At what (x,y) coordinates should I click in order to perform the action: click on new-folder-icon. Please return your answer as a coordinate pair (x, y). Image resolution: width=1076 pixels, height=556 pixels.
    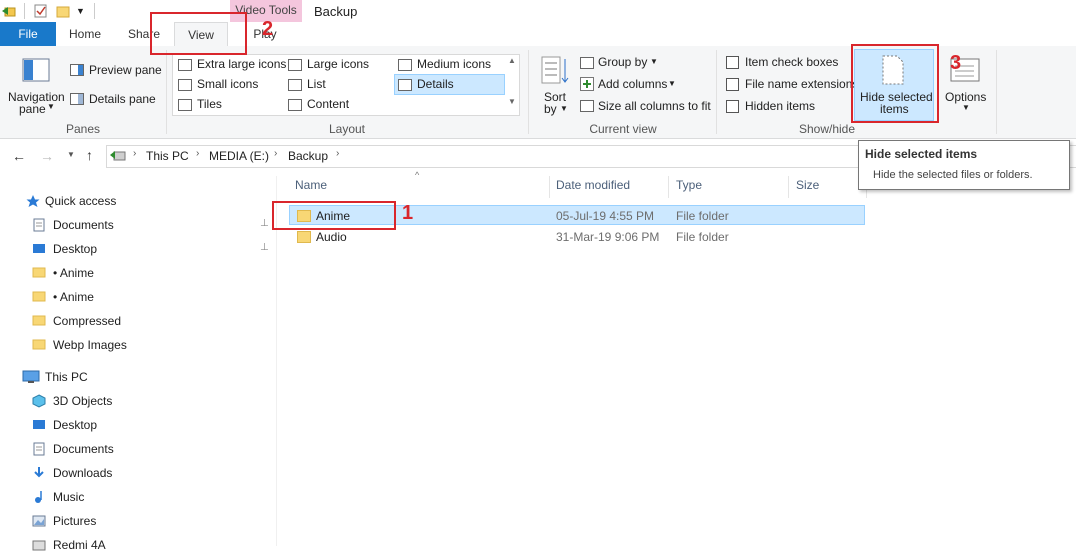
    Looking at the image, I should click on (63, 11).